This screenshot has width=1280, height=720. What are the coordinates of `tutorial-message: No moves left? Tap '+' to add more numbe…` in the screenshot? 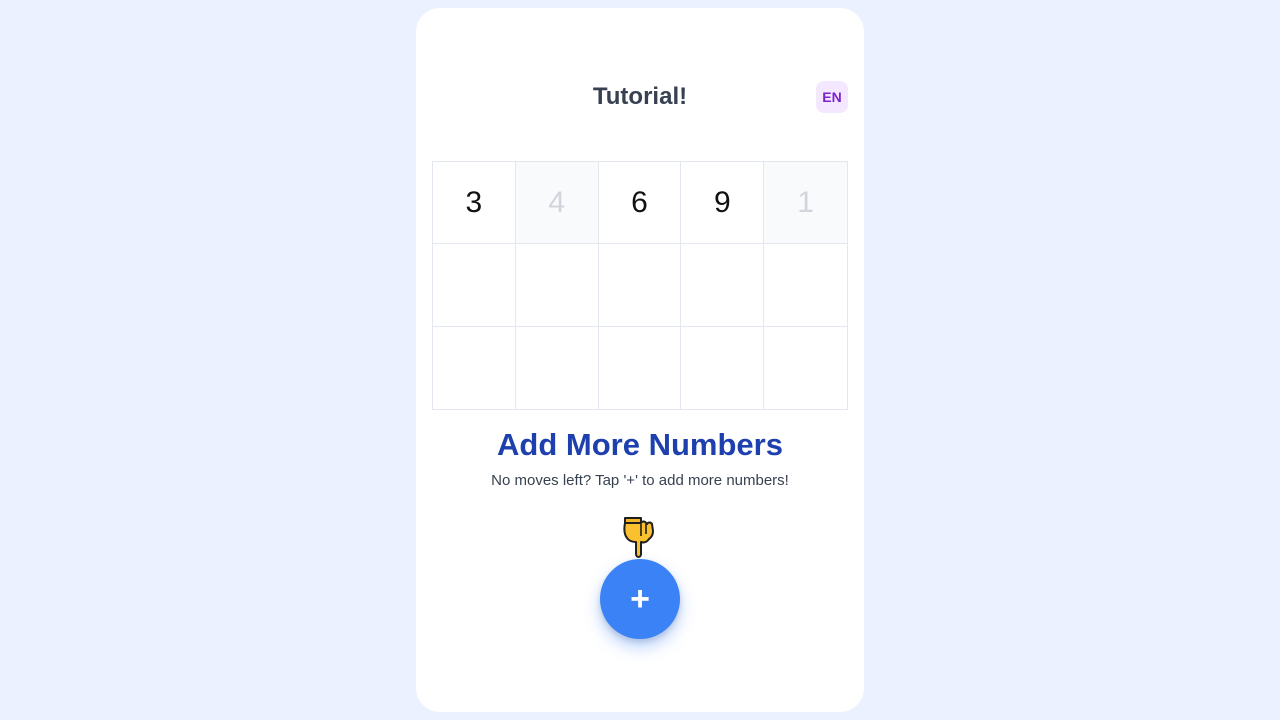 It's located at (640, 480).